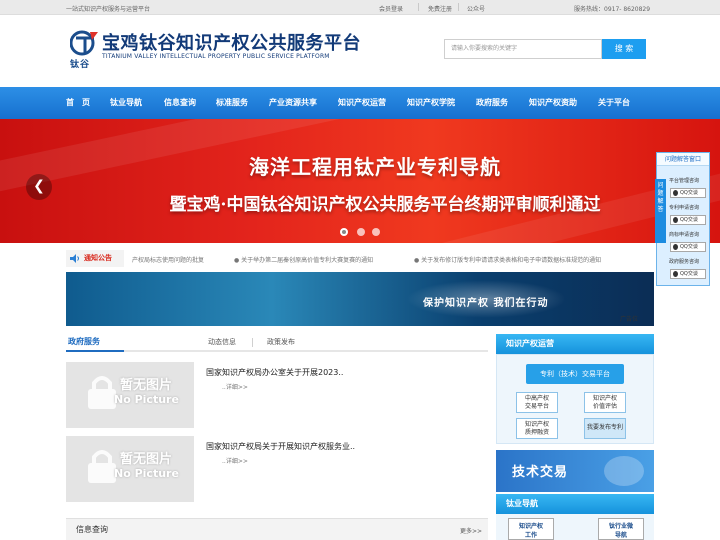 Image resolution: width=720 pixels, height=540 pixels. I want to click on notice-item: ● 关于发布修订版专利申请请求类表格和电子申请数据标准规范的通知, so click(507, 259).